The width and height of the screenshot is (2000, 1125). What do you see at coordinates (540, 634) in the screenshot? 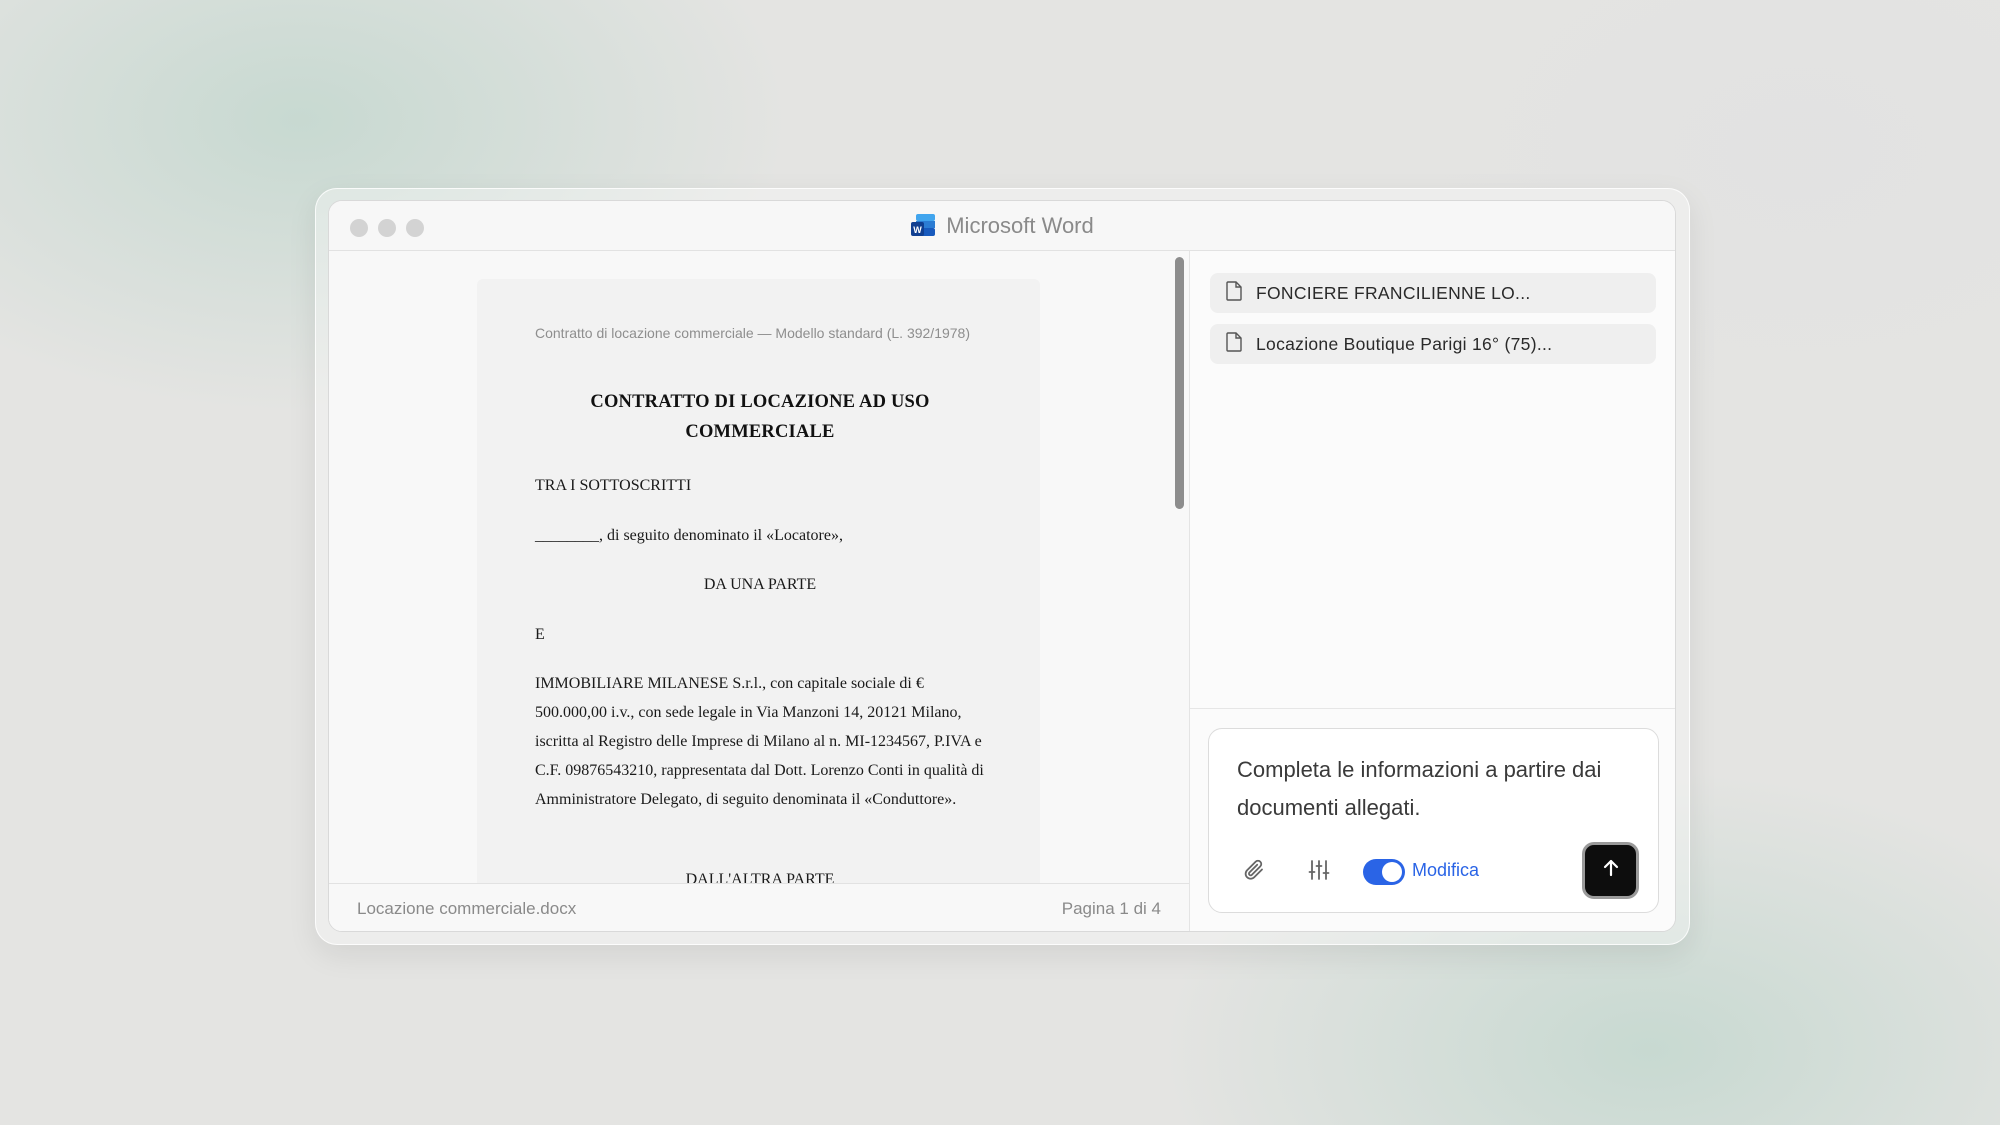
I see `document-paragraph: E` at bounding box center [540, 634].